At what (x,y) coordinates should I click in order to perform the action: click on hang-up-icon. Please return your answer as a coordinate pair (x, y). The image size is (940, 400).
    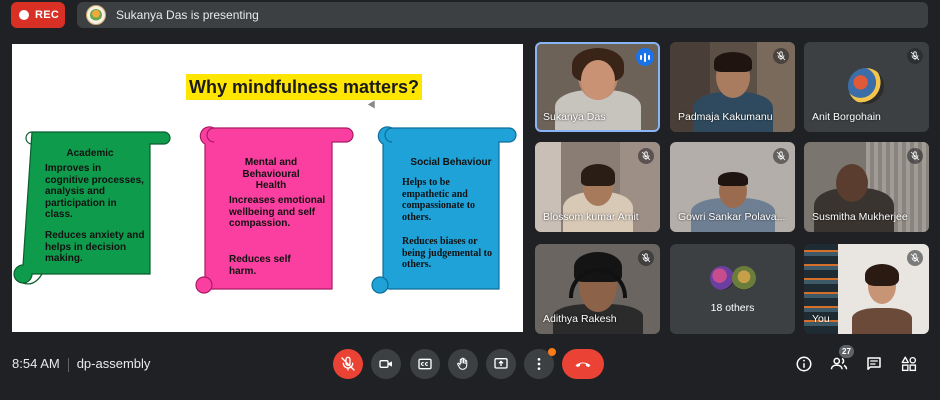
    Looking at the image, I should click on (583, 365).